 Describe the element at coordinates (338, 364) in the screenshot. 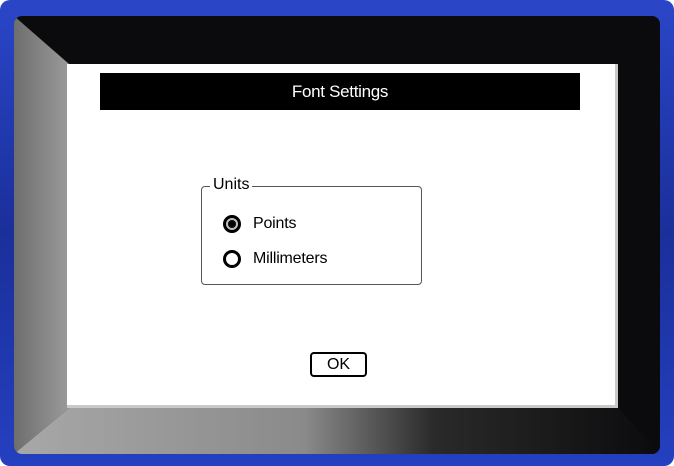

I see `ok-button: OK` at that location.